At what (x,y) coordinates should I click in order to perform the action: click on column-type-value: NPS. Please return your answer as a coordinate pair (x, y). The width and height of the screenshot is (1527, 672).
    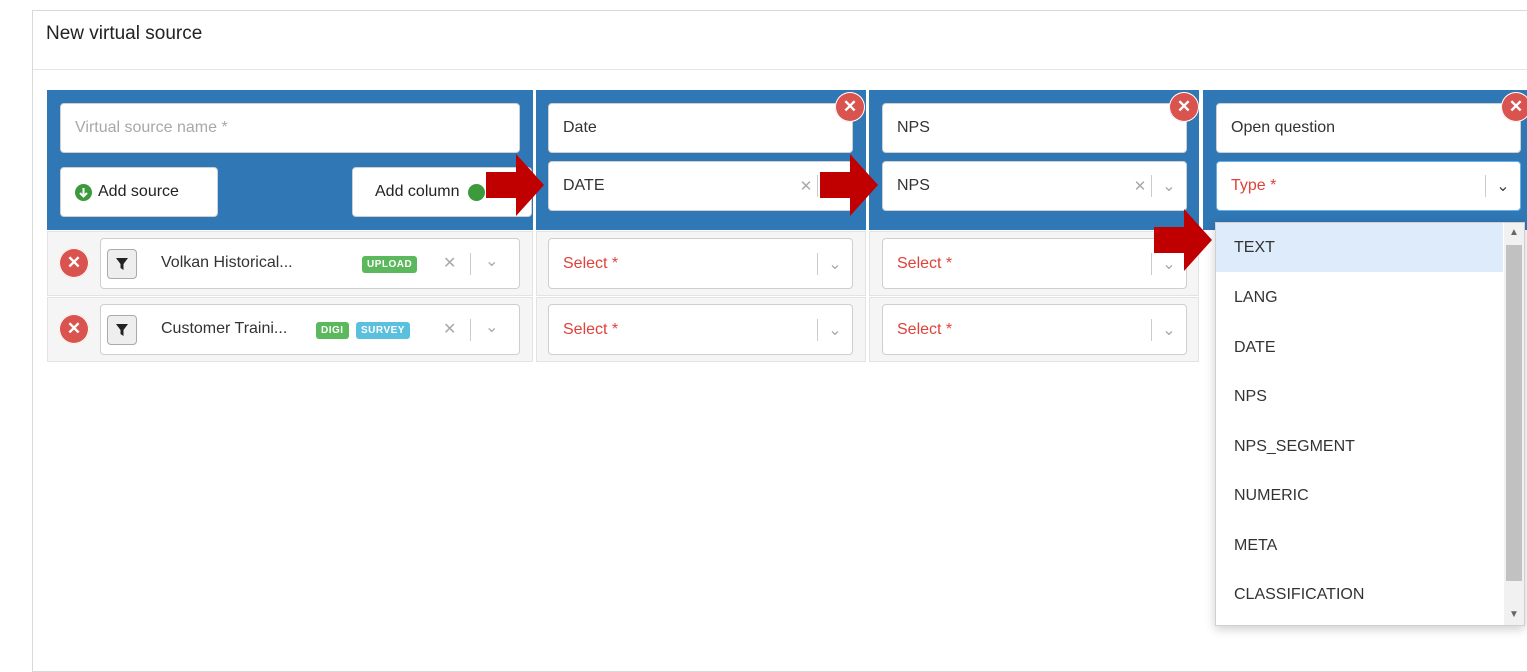
    Looking at the image, I should click on (913, 185).